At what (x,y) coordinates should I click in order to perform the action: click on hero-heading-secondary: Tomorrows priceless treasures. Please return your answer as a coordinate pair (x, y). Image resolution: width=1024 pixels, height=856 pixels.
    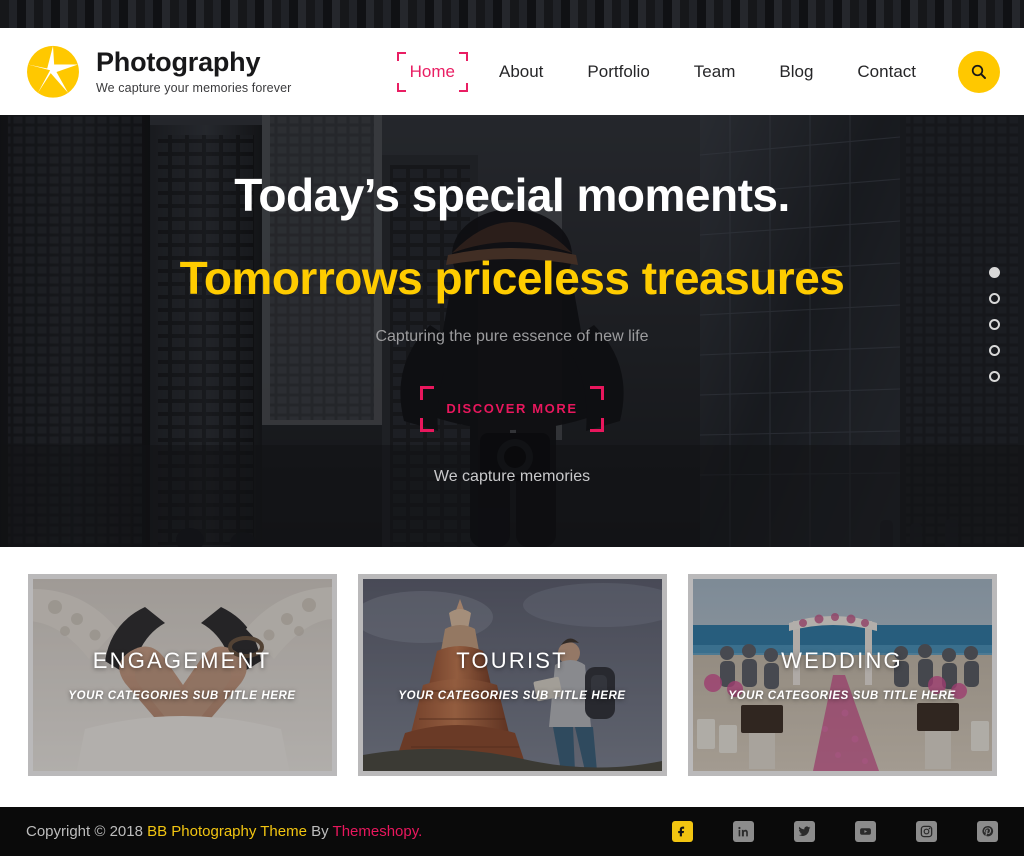
    Looking at the image, I should click on (512, 277).